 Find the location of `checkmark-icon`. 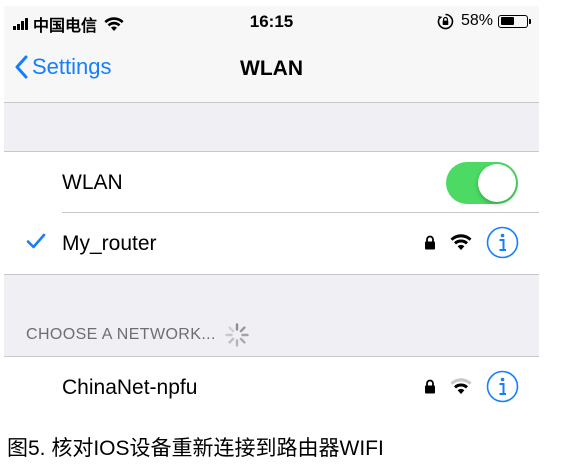

checkmark-icon is located at coordinates (36, 241).